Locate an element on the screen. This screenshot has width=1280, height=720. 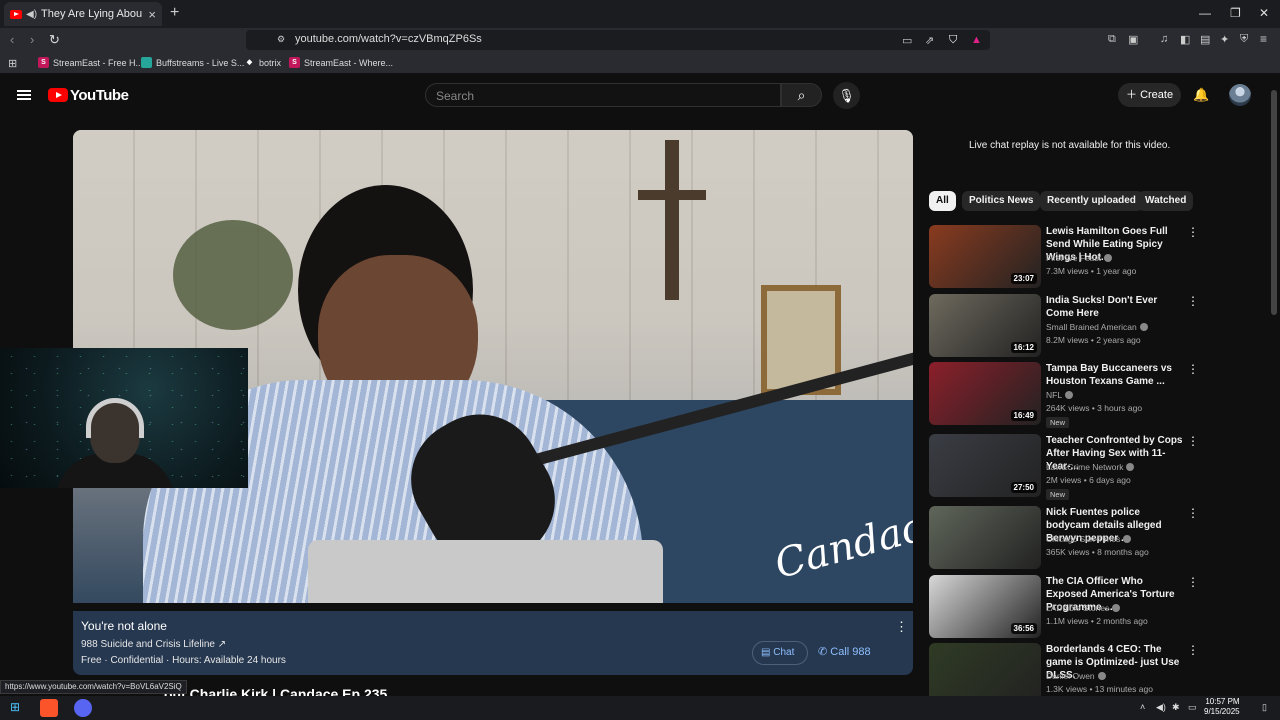
reload-icon: ↻ is located at coordinates (54, 40).